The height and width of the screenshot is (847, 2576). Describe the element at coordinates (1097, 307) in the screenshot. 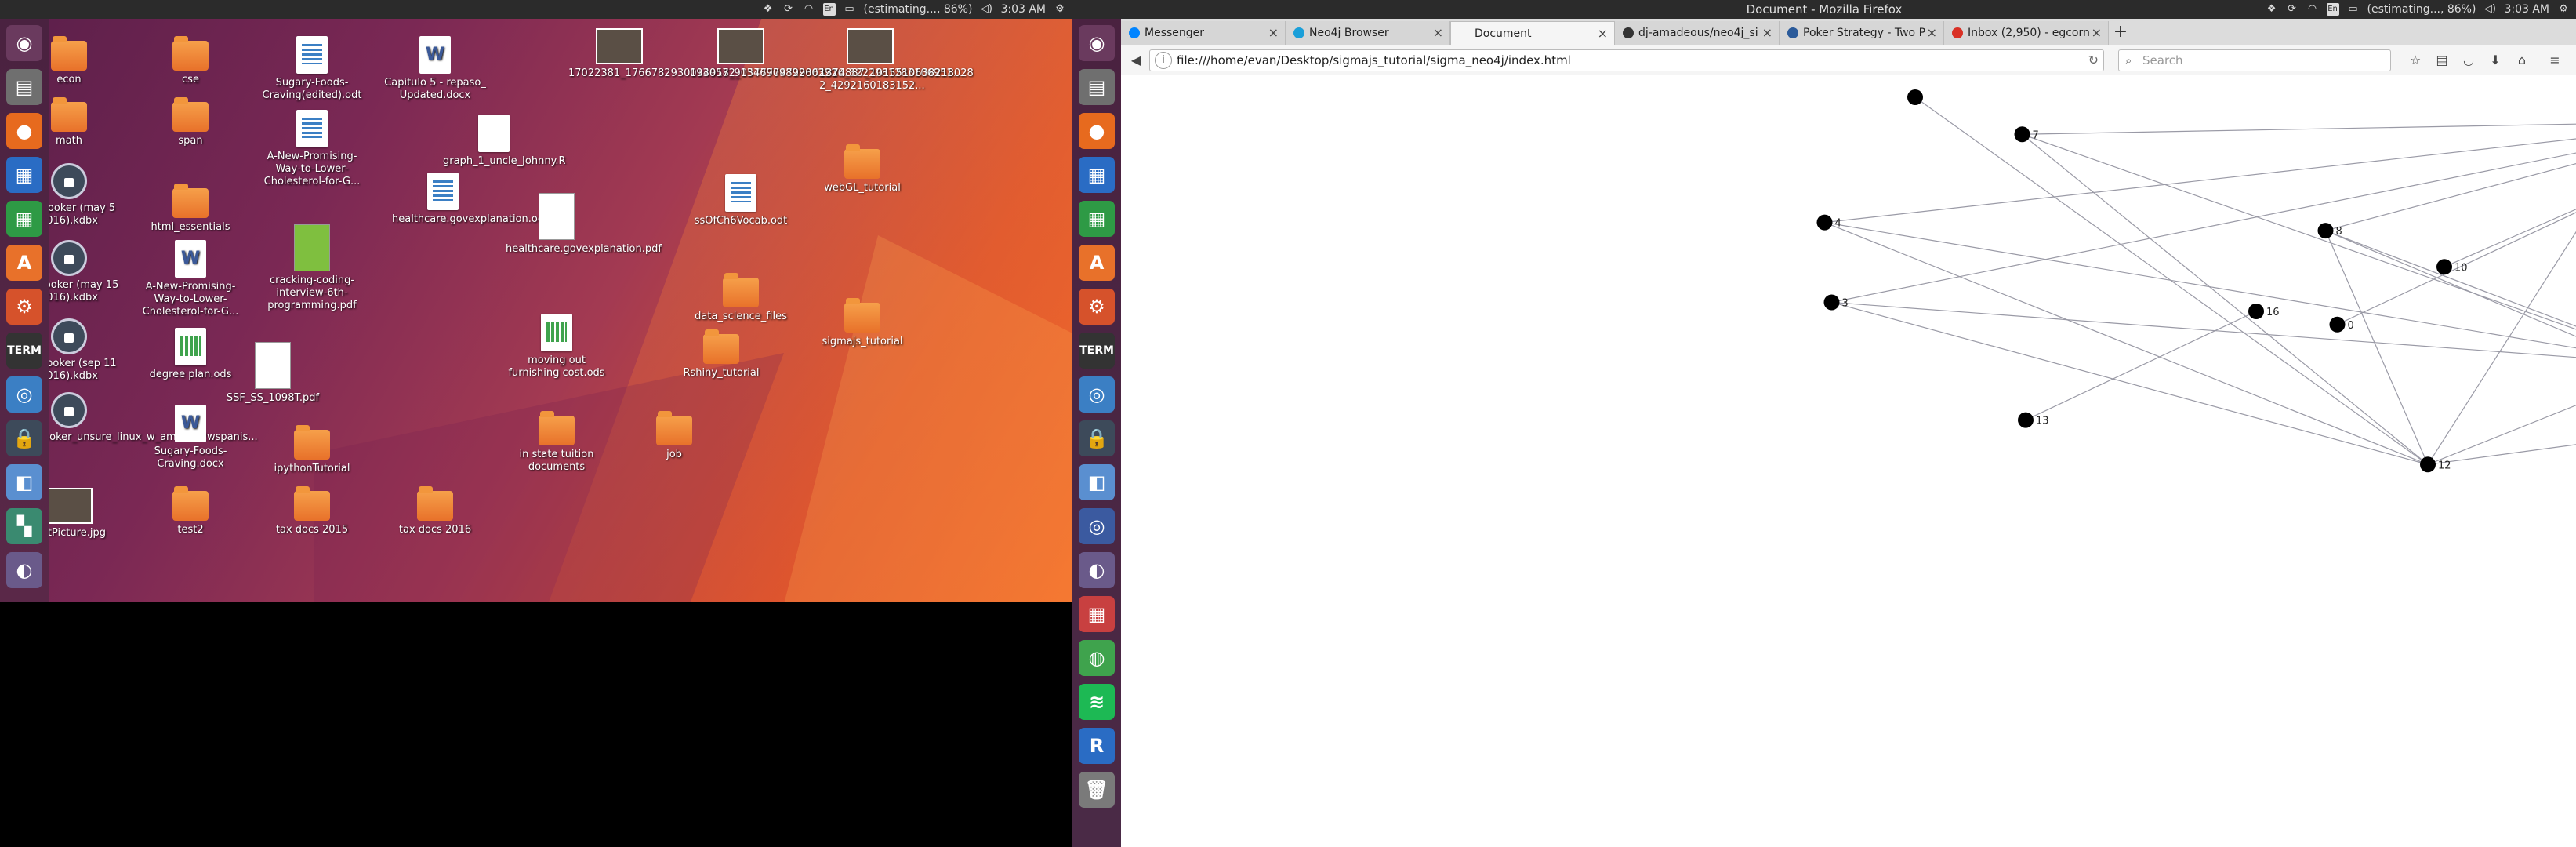

I see `system-settings-icon: ⚙` at that location.